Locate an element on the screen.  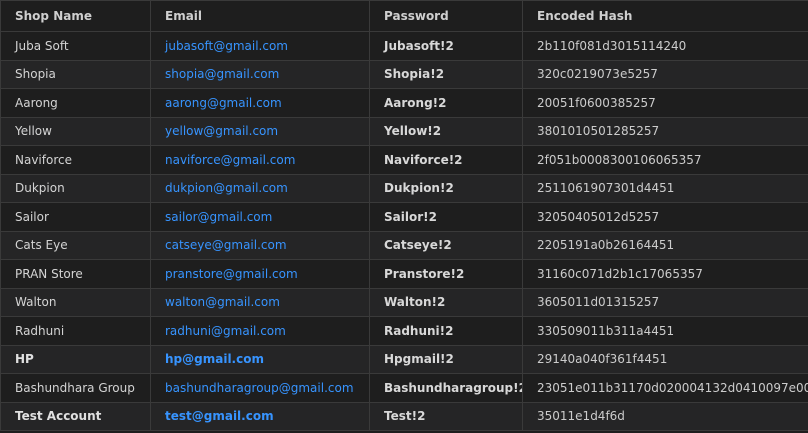
password-cell: Jubasoft!2 is located at coordinates (446, 46).